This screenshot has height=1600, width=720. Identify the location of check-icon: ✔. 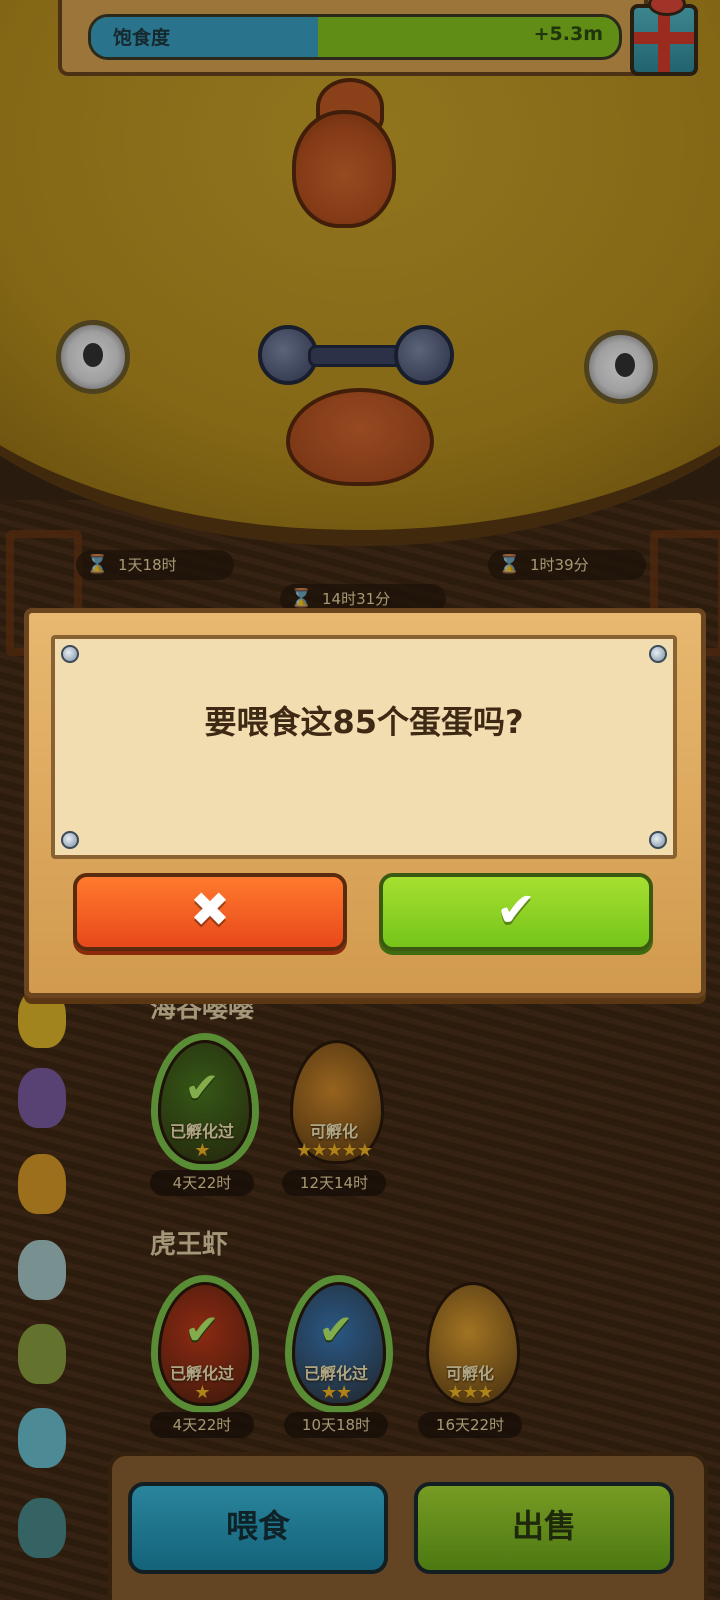
(516, 910).